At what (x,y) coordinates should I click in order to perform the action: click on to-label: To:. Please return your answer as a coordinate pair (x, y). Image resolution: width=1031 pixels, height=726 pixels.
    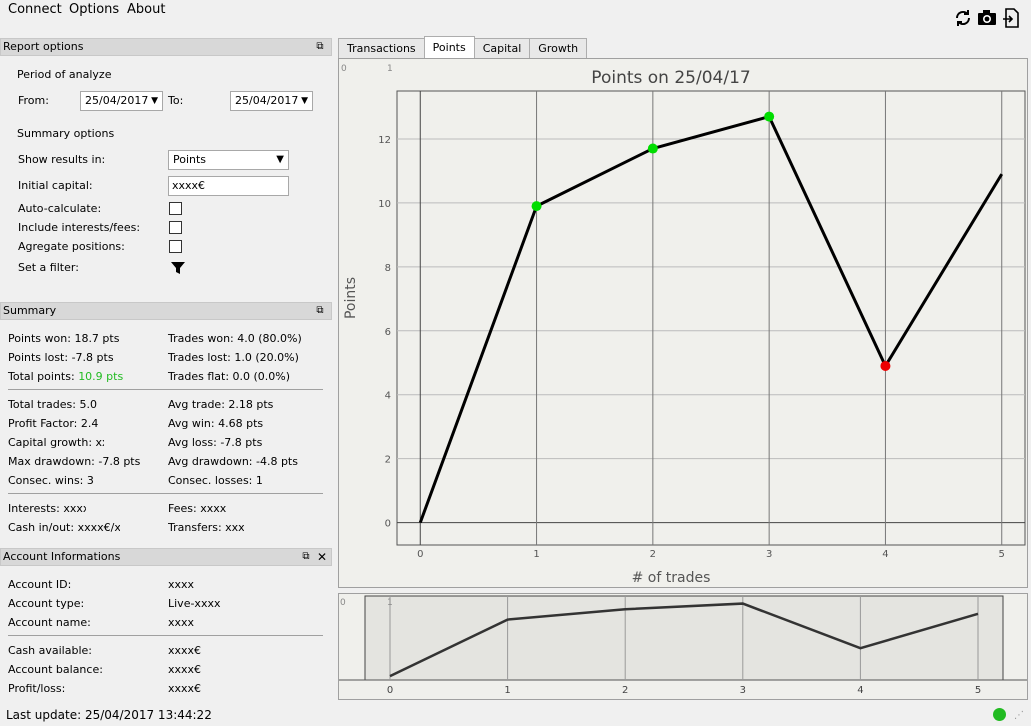
    Looking at the image, I should click on (176, 100).